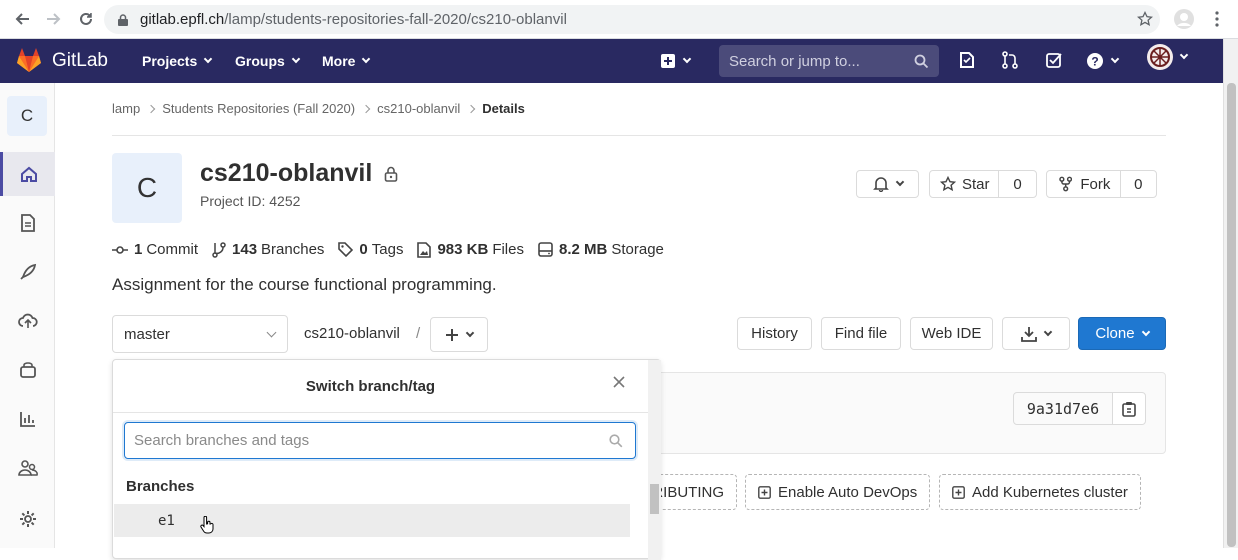 This screenshot has height=560, width=1238. What do you see at coordinates (172, 249) in the screenshot?
I see `commits-label: Commit` at bounding box center [172, 249].